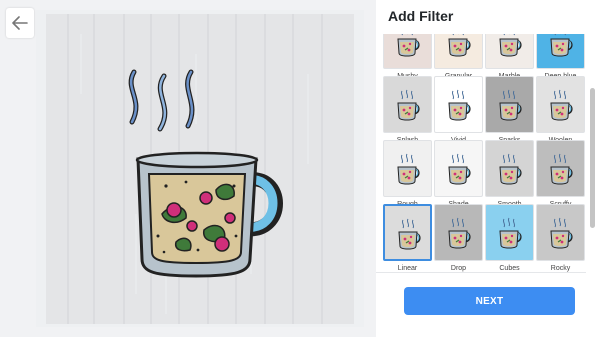 This screenshot has height=337, width=600. What do you see at coordinates (407, 268) in the screenshot?
I see `filter-label: Linear` at bounding box center [407, 268].